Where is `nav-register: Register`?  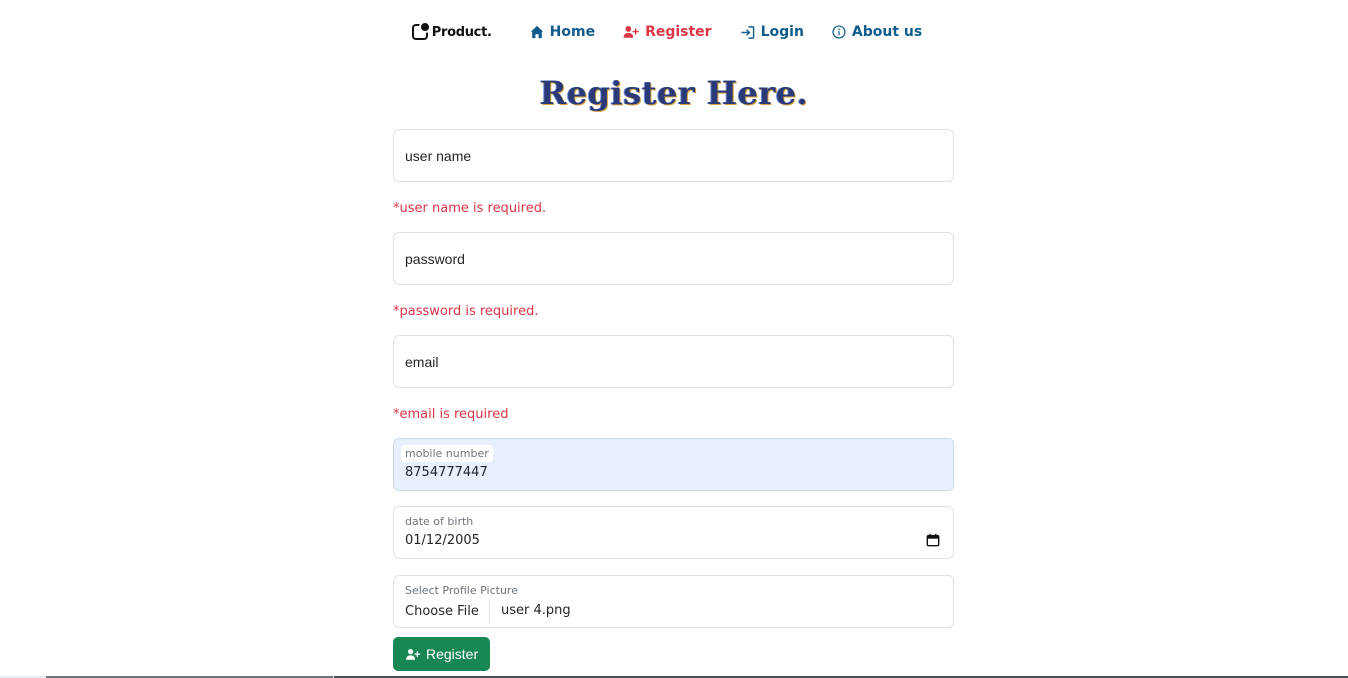 nav-register: Register is located at coordinates (667, 32).